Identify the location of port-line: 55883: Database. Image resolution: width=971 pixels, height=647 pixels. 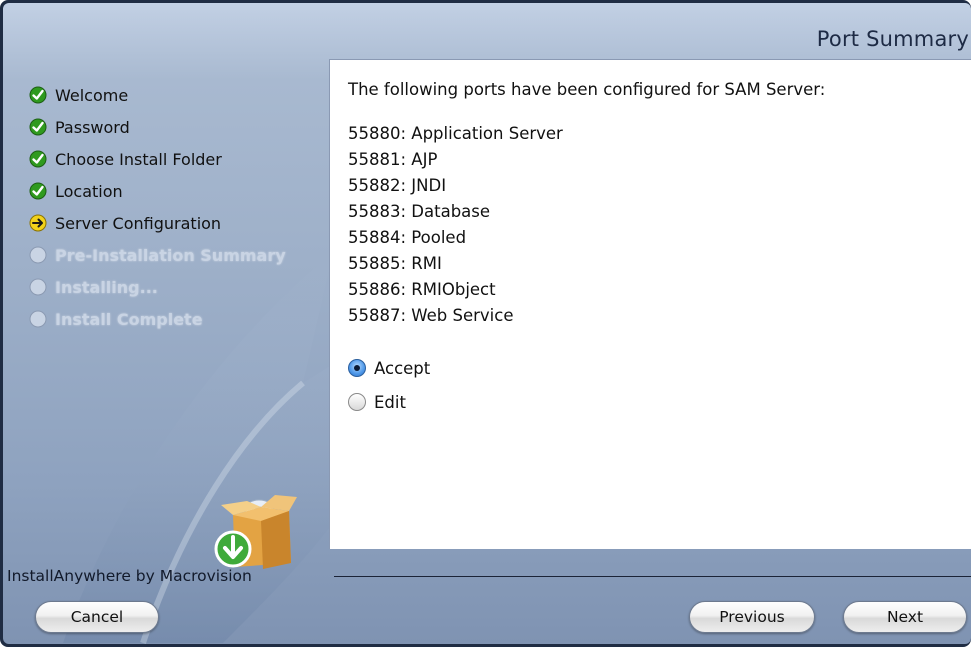
(419, 211).